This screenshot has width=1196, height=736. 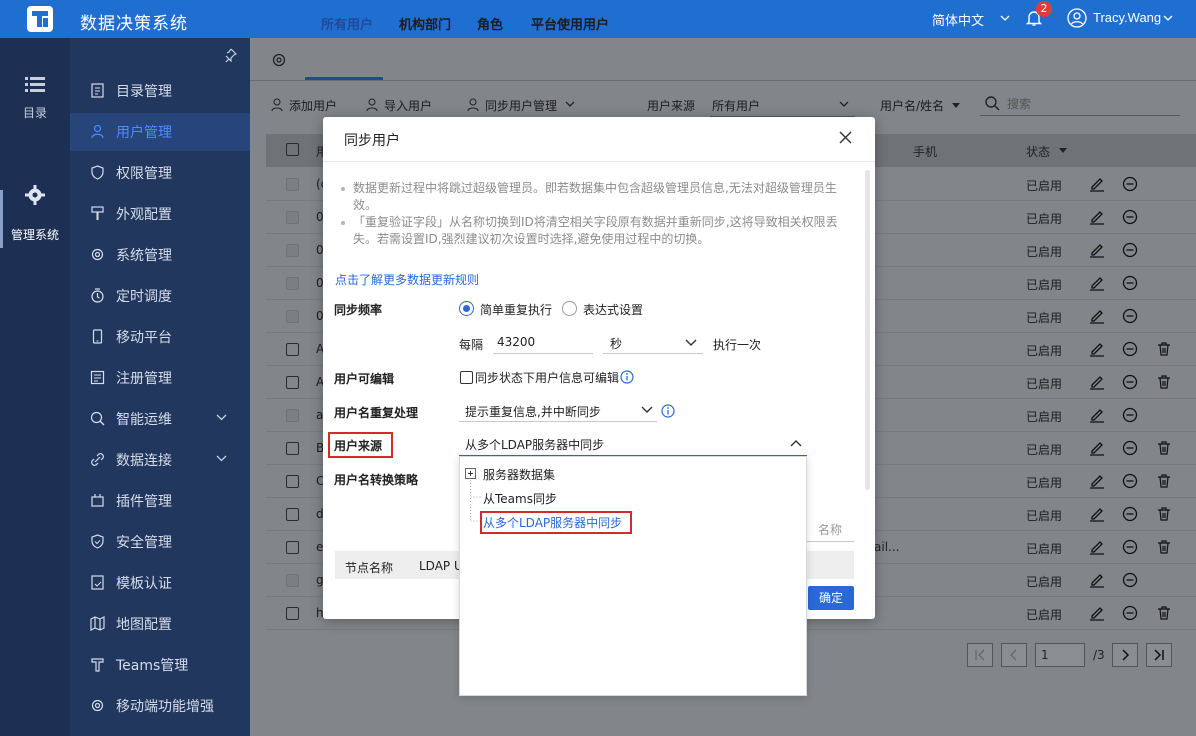 I want to click on pin-icon, so click(x=230, y=55).